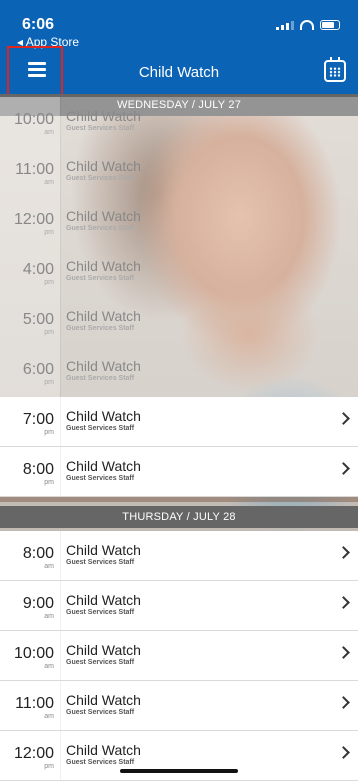 The width and height of the screenshot is (358, 781). I want to click on app-header: Child Watch, so click(179, 71).